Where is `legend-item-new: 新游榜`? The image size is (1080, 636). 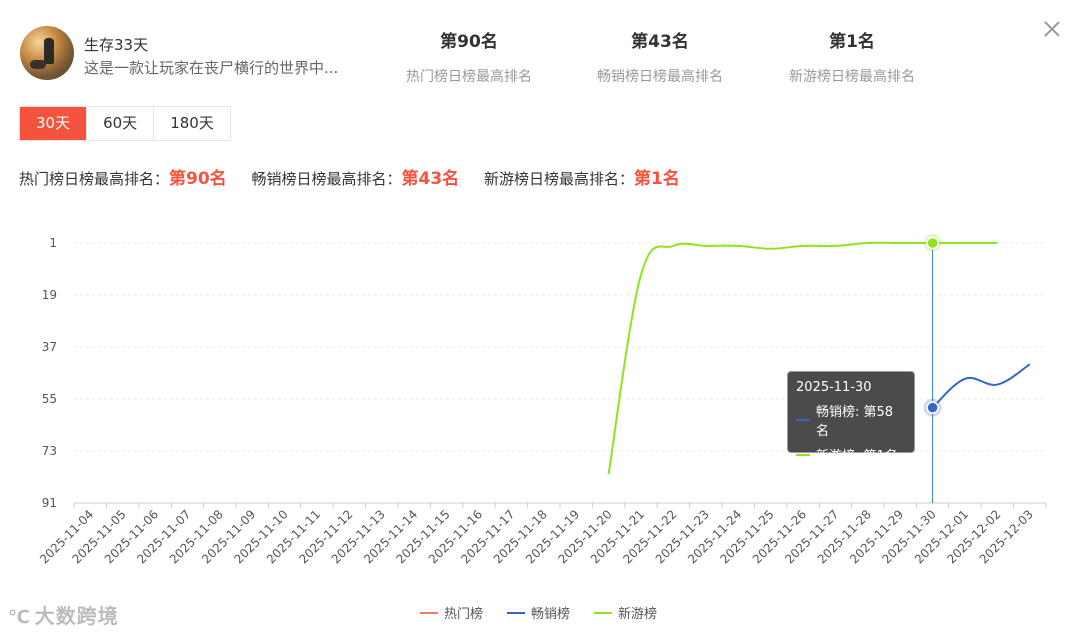
legend-item-new: 新游榜 is located at coordinates (625, 612).